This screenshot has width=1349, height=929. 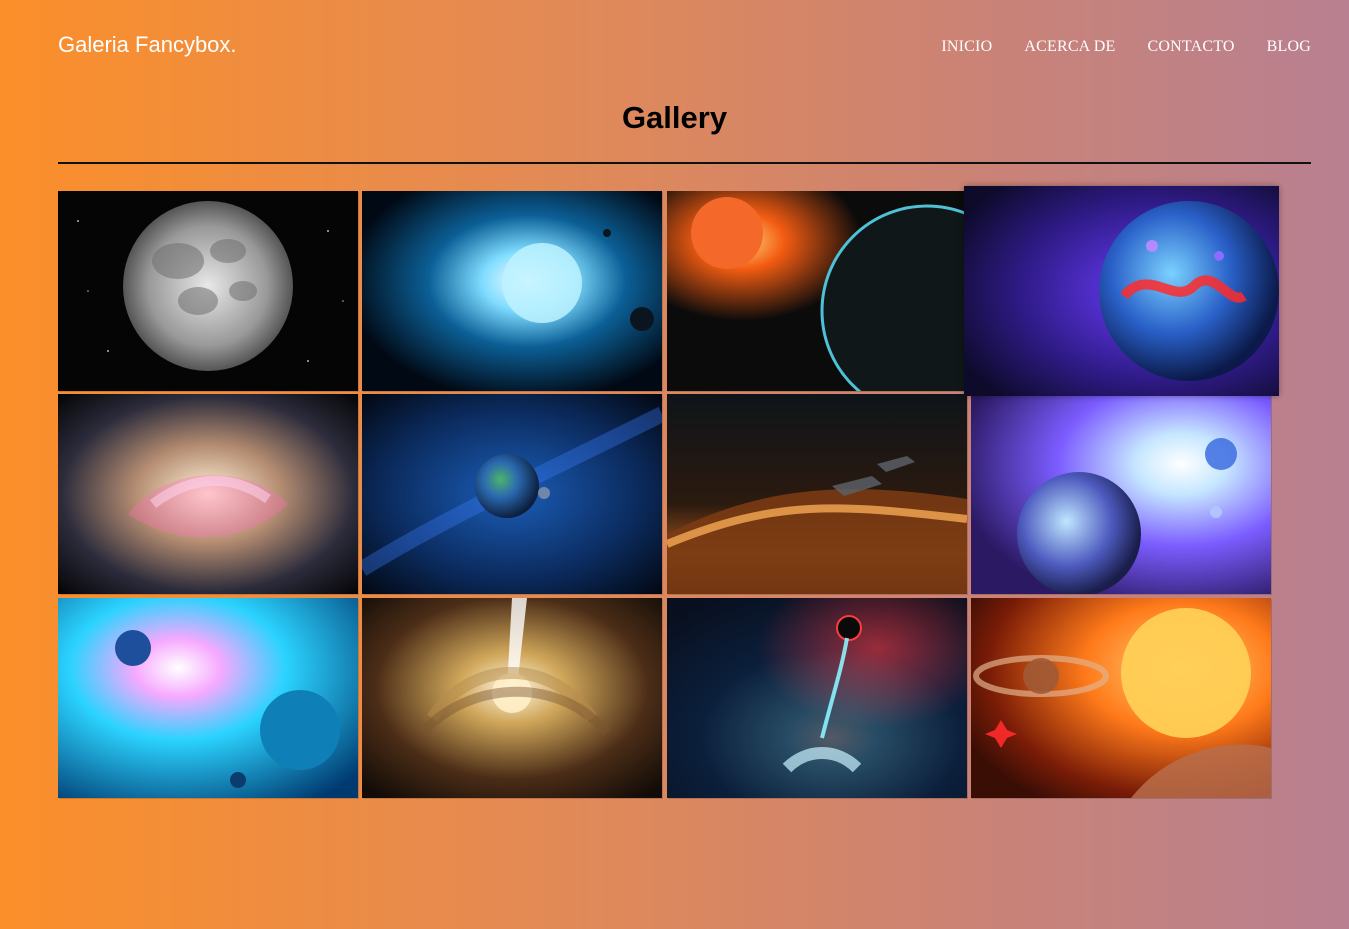 I want to click on gallery-item-vortex, so click(x=512, y=698).